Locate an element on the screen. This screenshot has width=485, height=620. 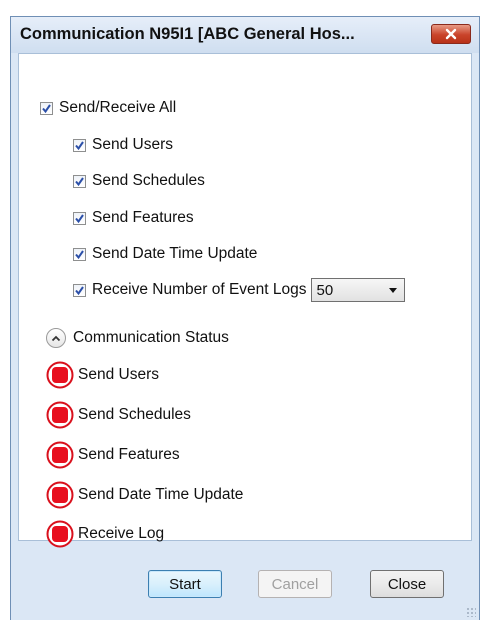
checkbox-label: Send Date Time Update is located at coordinates (175, 253).